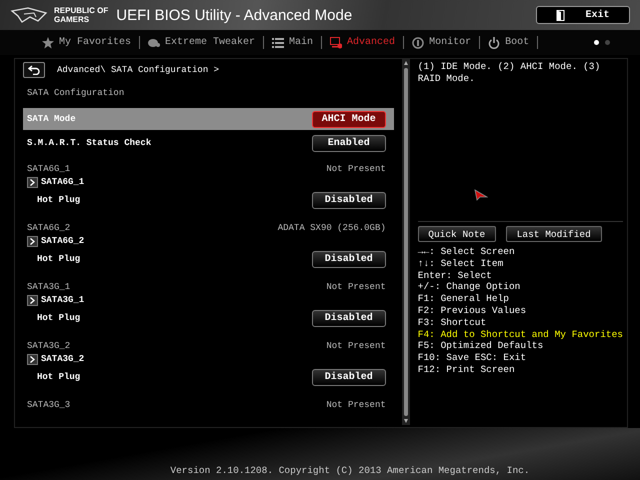 The height and width of the screenshot is (480, 640). Describe the element at coordinates (510, 73) in the screenshot. I see `help-text: (1) IDE Mode. (2) AHCI Mode. (3) RAID Mode.` at that location.